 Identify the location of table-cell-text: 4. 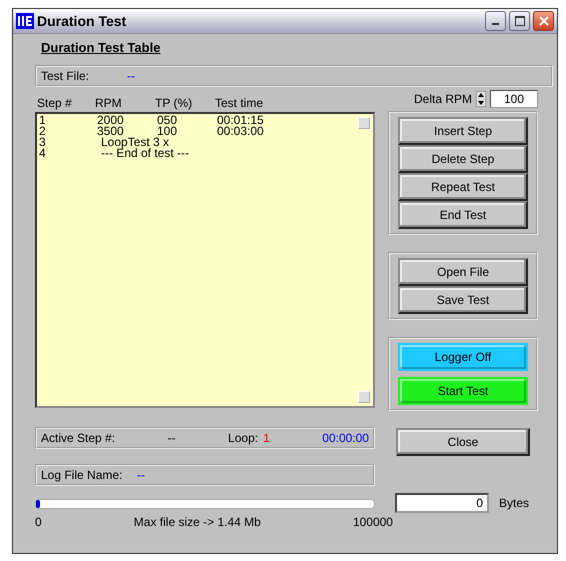
(43, 153).